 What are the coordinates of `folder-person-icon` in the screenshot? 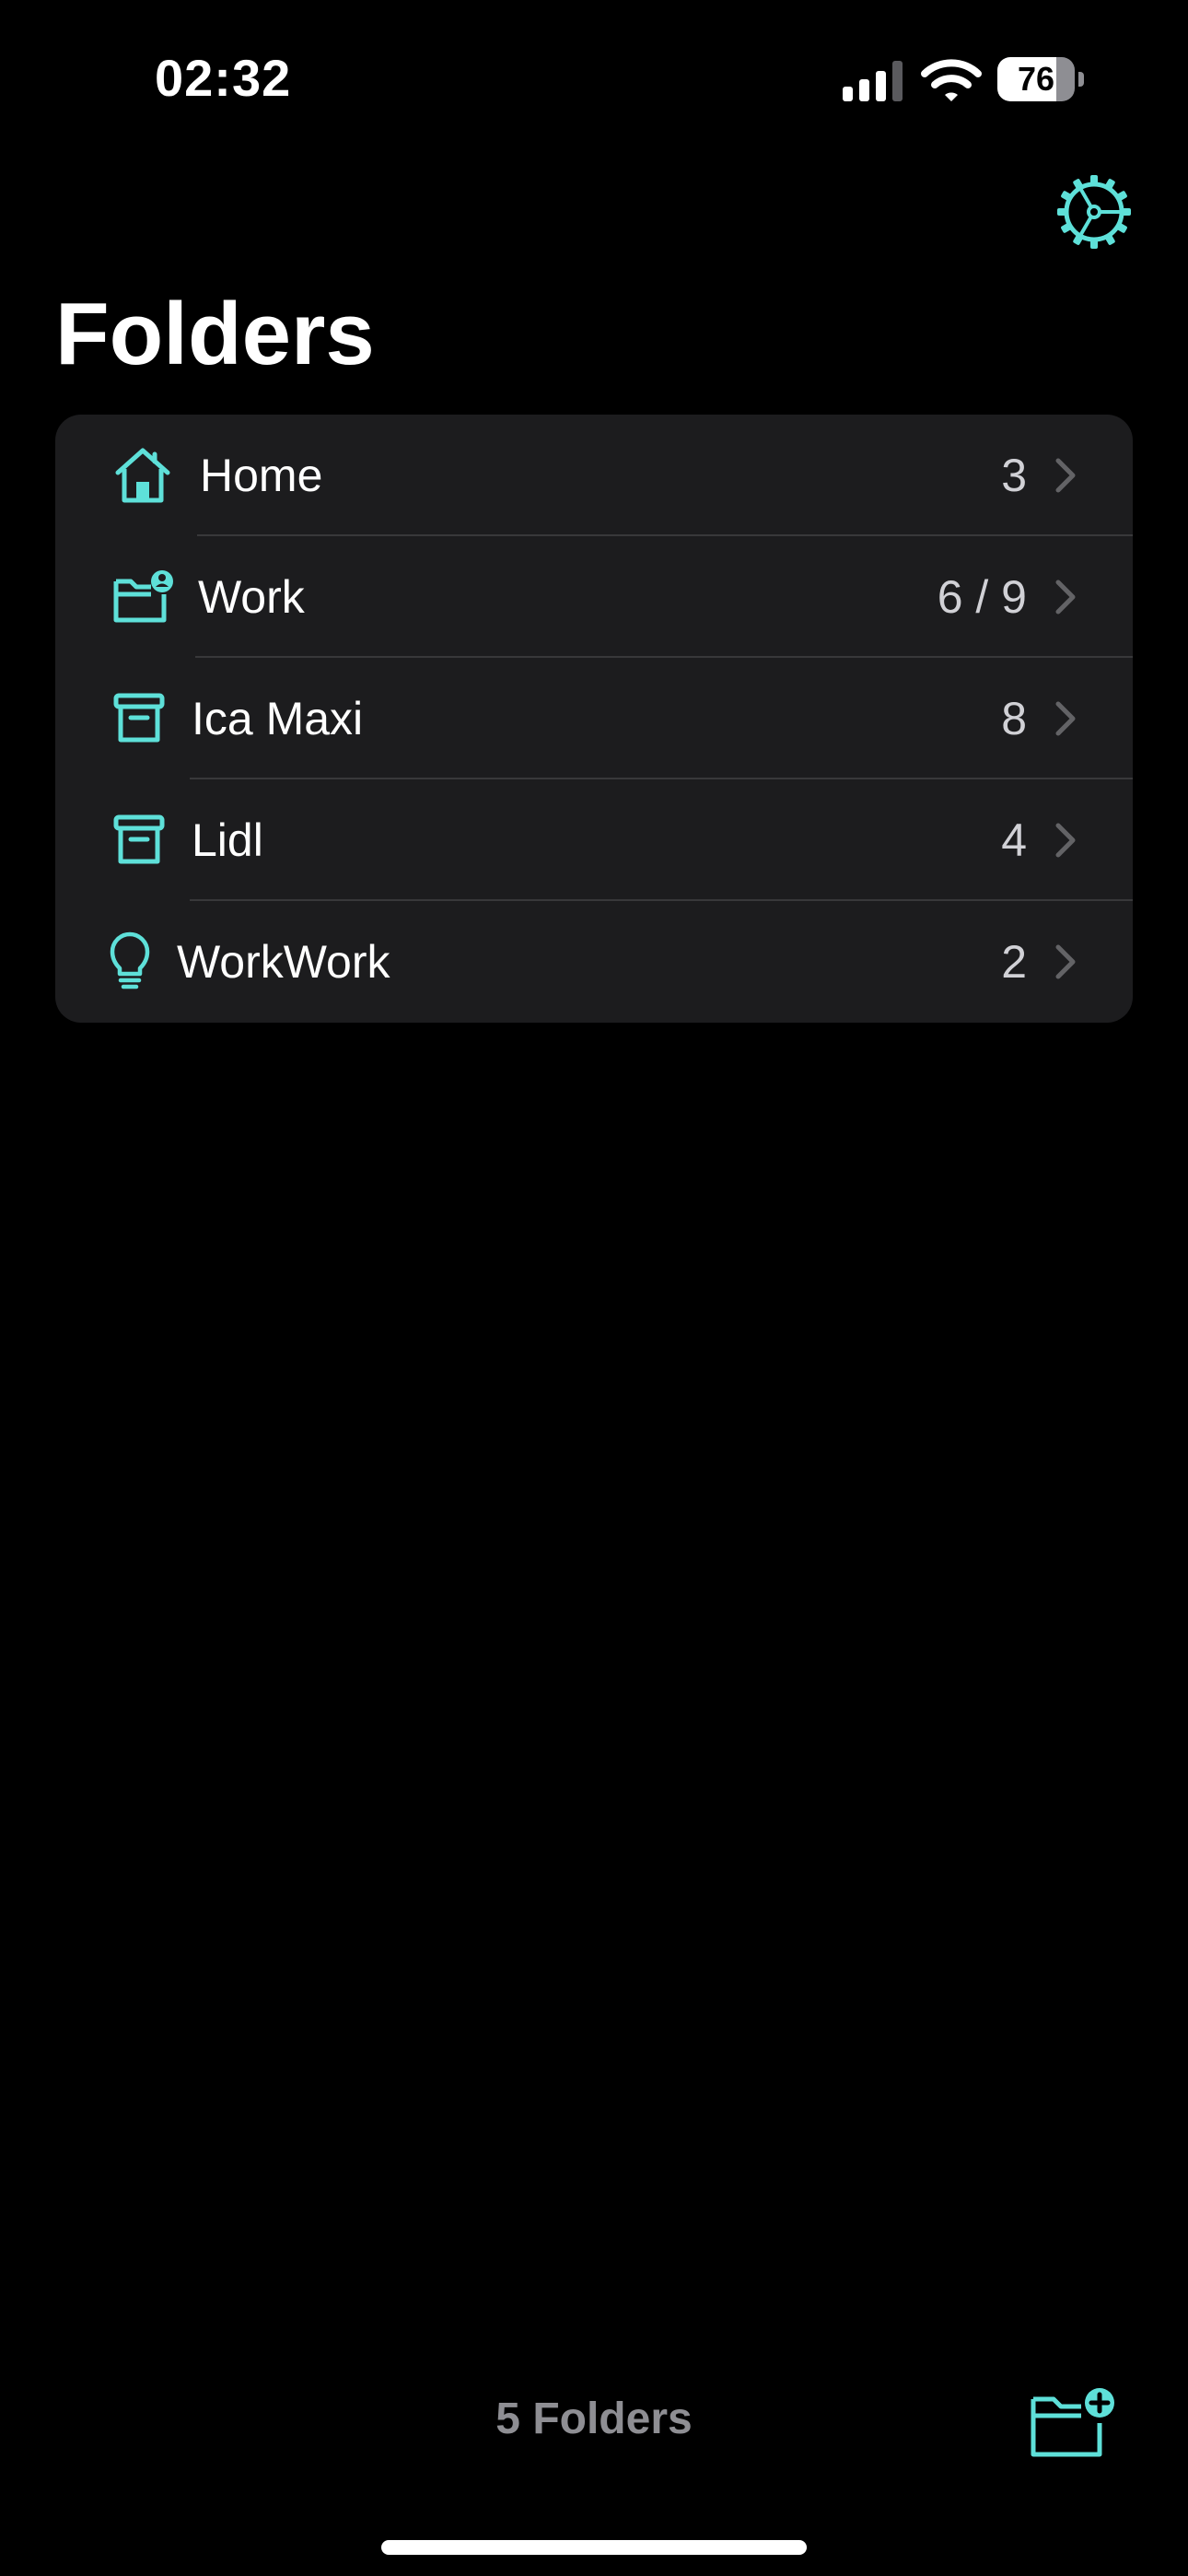 It's located at (143, 596).